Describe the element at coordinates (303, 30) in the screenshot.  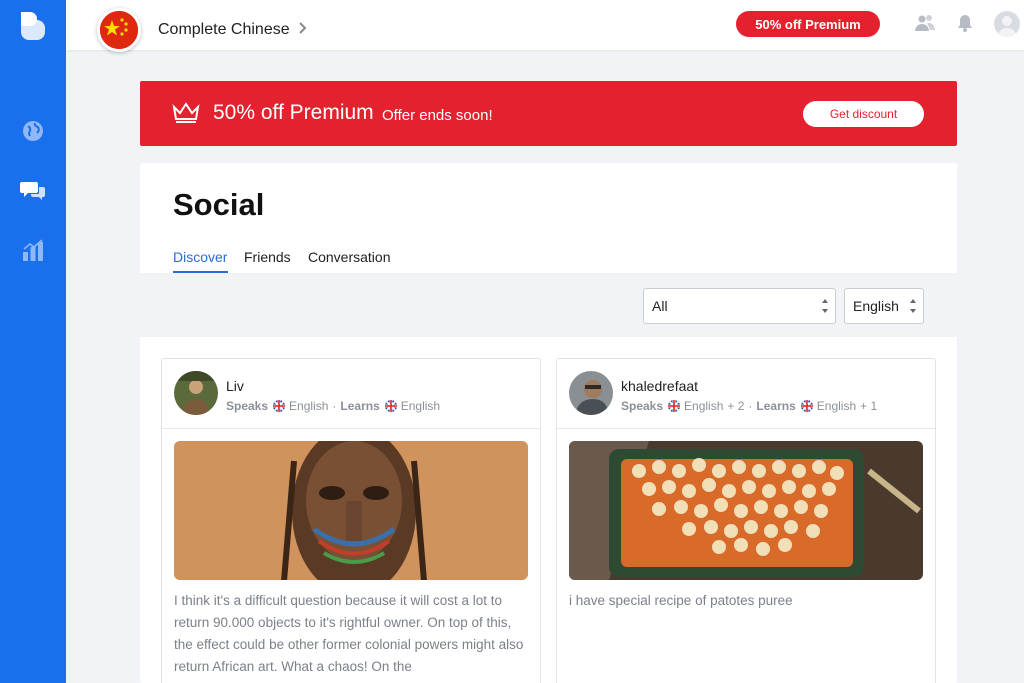
I see `chevron-right-icon` at that location.